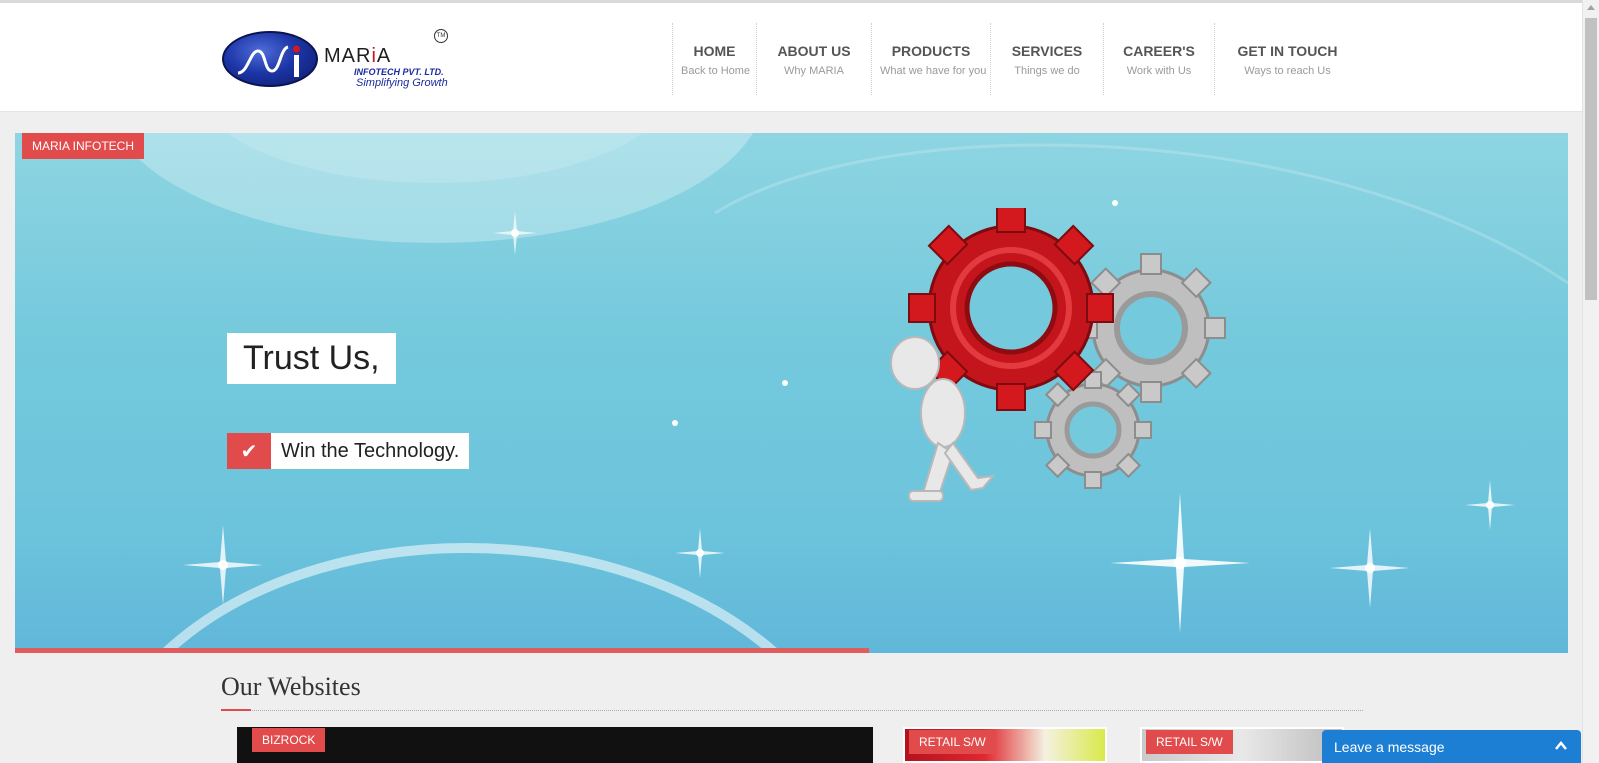  I want to click on hero-subline: ✔ Win the Technology., so click(348, 451).